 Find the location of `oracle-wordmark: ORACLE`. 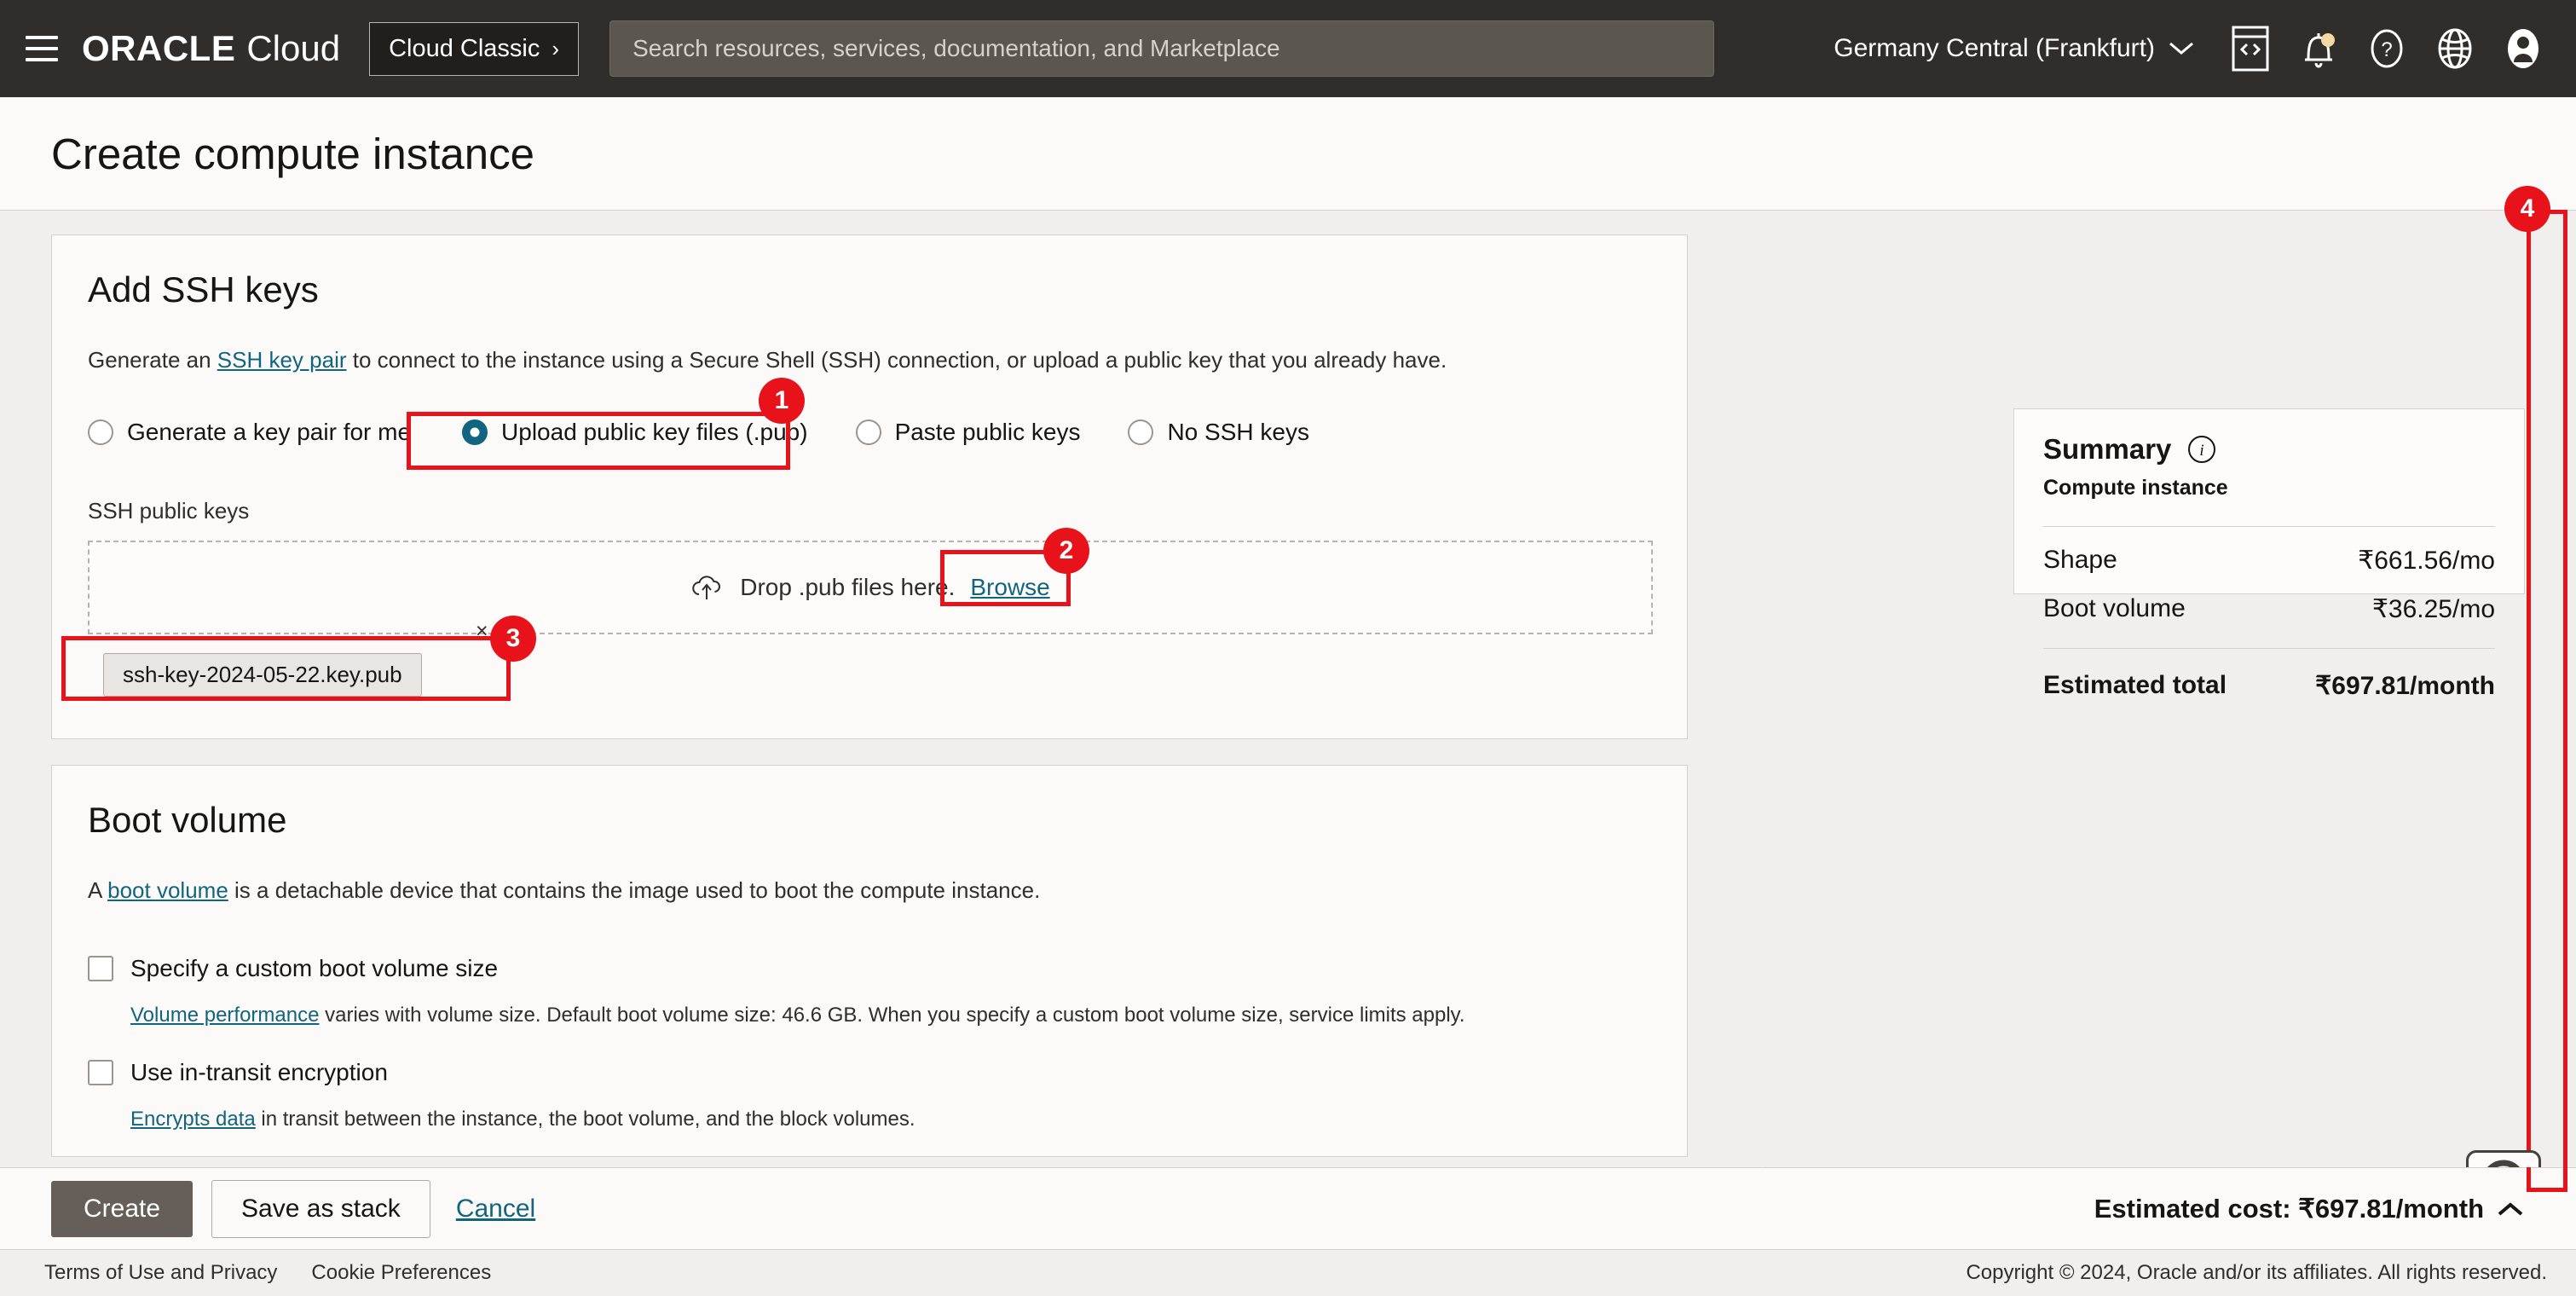

oracle-wordmark: ORACLE is located at coordinates (159, 48).